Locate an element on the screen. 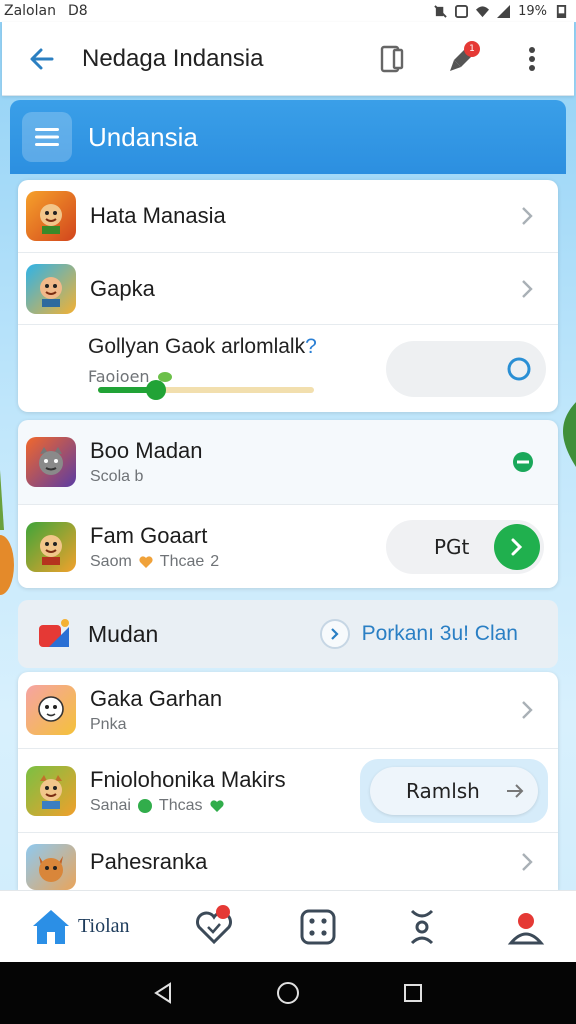 The width and height of the screenshot is (576, 1024). ramlsh-button-label: Ramlsh is located at coordinates (443, 790).